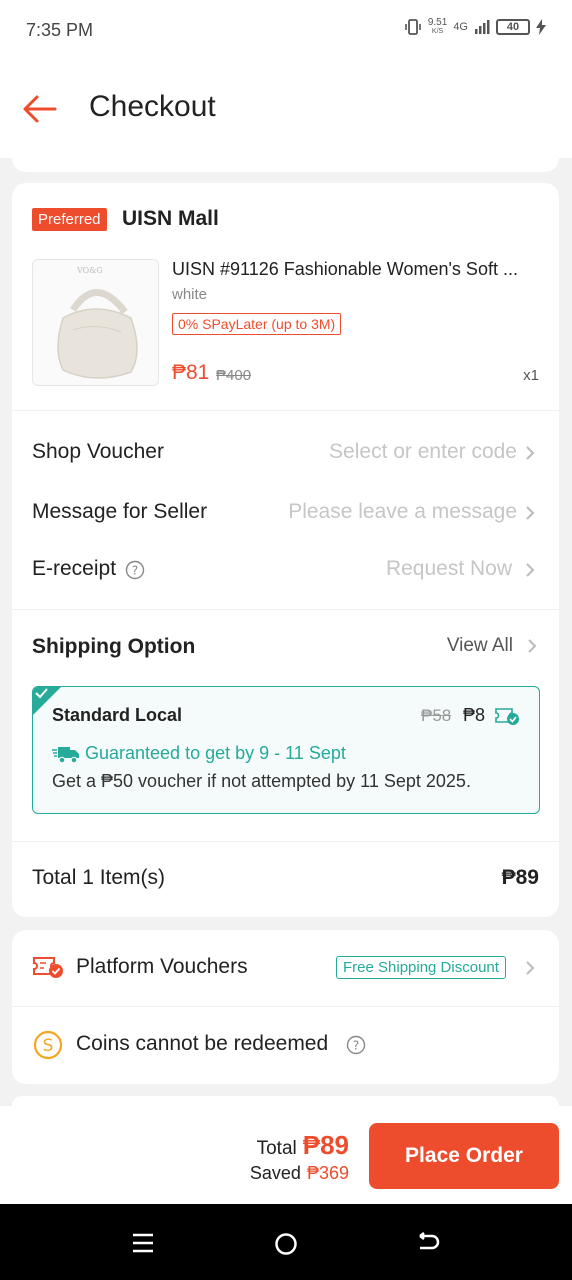 The height and width of the screenshot is (1280, 572). Describe the element at coordinates (436, 715) in the screenshot. I see `shipping-old-price: ₱58` at that location.